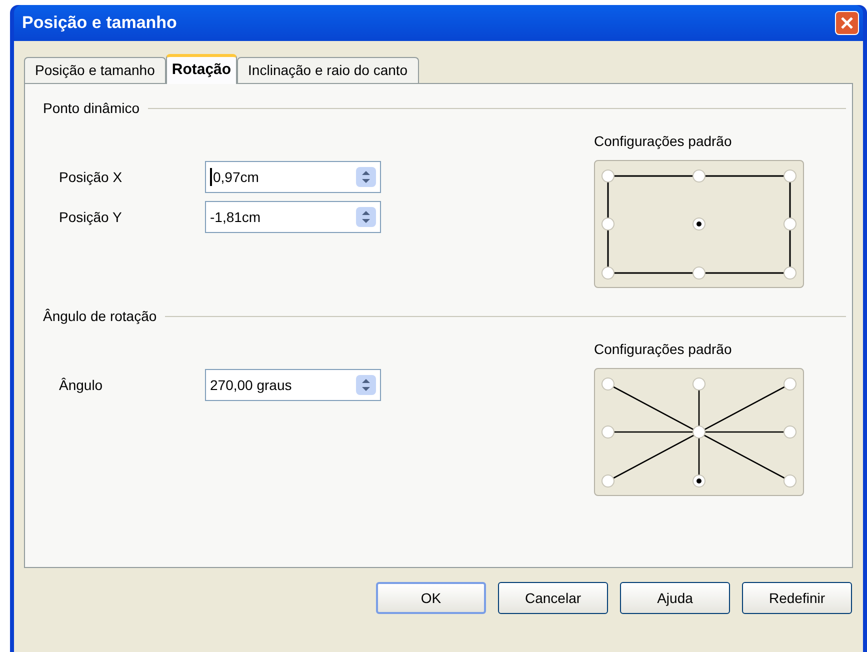 The width and height of the screenshot is (867, 652). I want to click on spin-field: 270,00 graus, so click(293, 385).